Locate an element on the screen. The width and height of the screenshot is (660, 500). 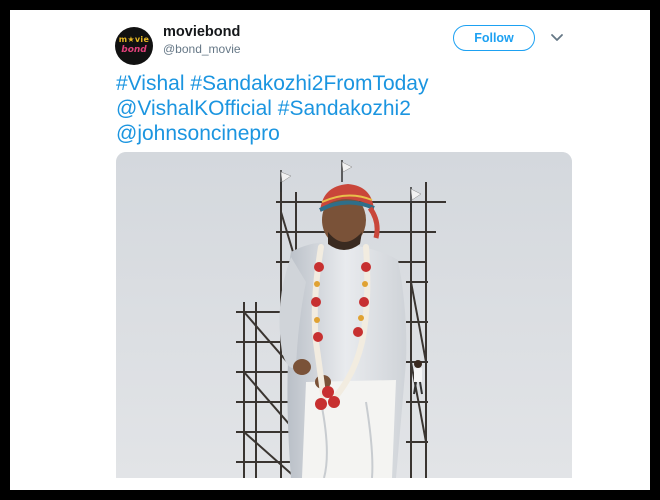
tweet-text-line-3: @johnsoncinepro is located at coordinates (346, 133).